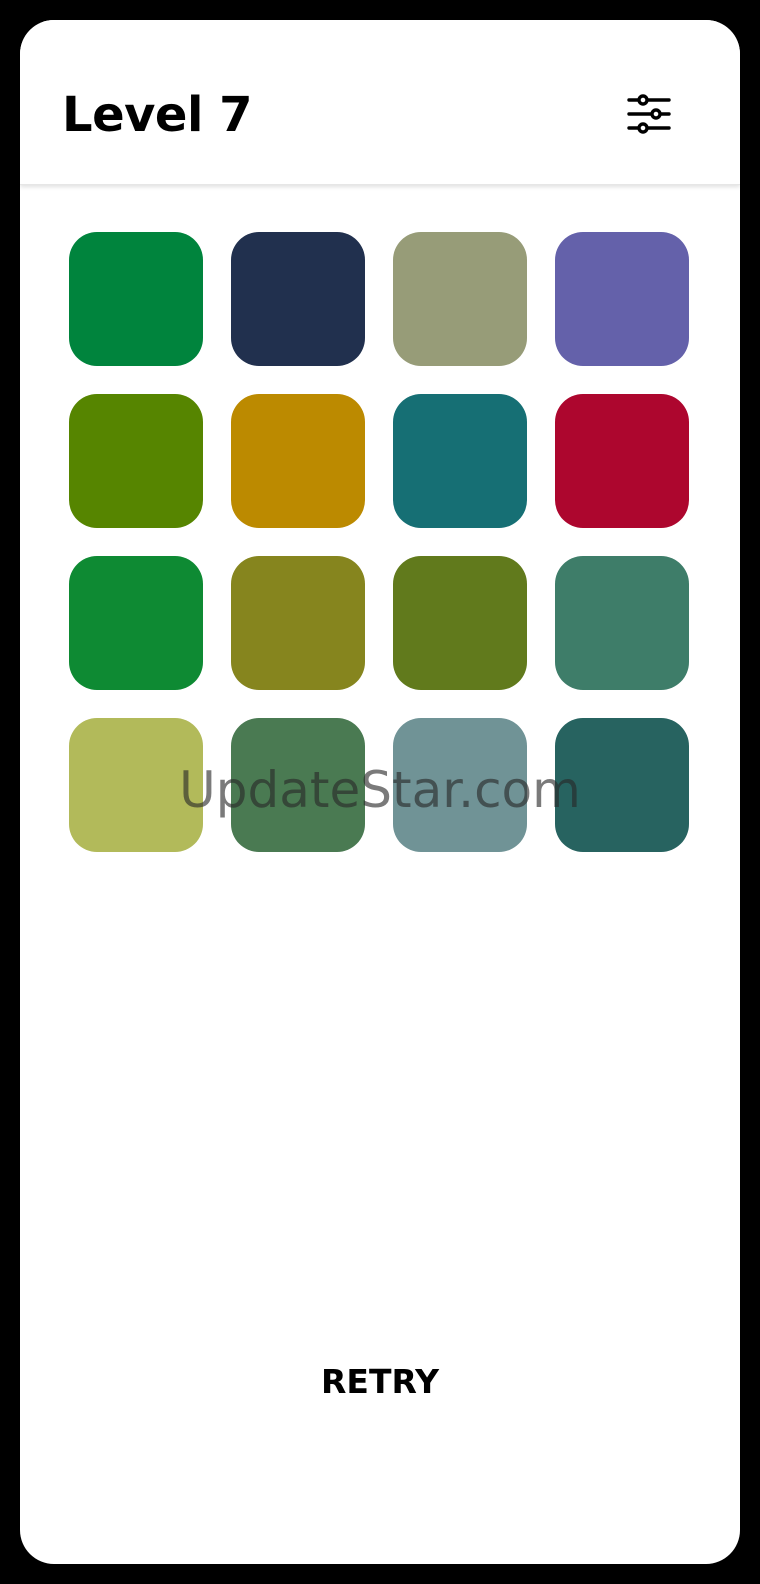 This screenshot has height=1584, width=760. I want to click on app-header: Level 7, so click(380, 102).